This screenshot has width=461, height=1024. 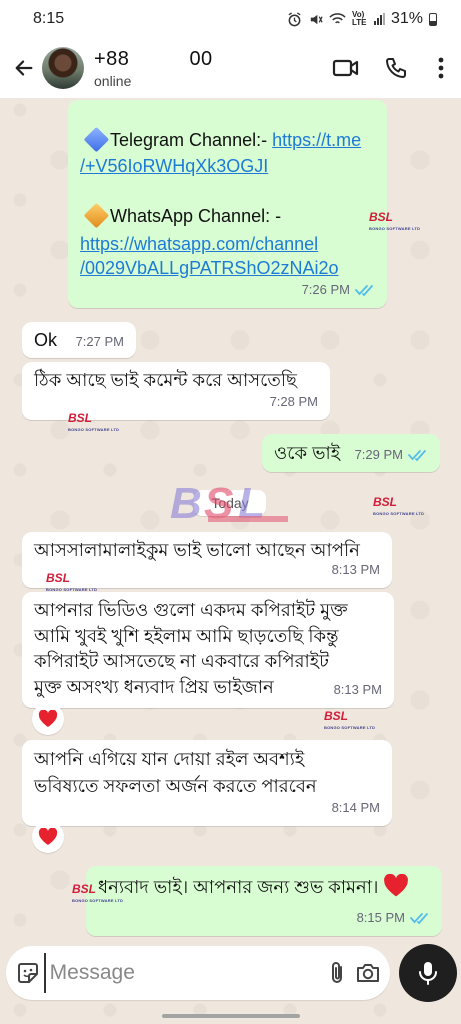 I want to click on microphone-icon, so click(x=428, y=973).